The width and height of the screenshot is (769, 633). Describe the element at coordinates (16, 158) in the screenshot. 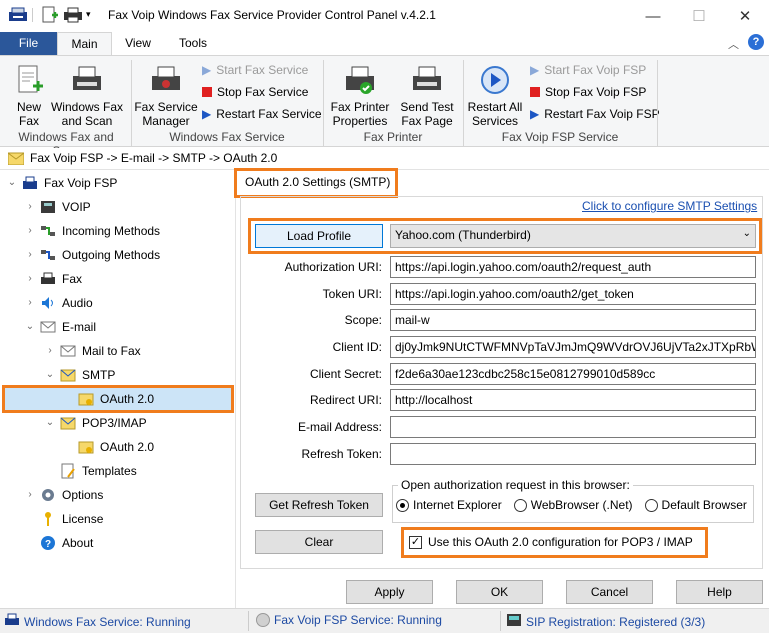

I see `envelope-folder-icon` at that location.